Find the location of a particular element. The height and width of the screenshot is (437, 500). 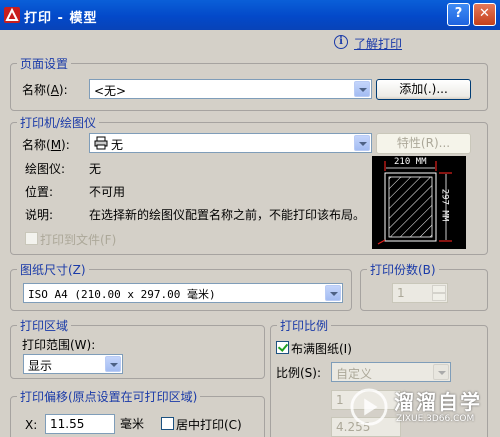

plot-offset-title: 打印偏移(原点设置在可打印区域) is located at coordinates (109, 396).